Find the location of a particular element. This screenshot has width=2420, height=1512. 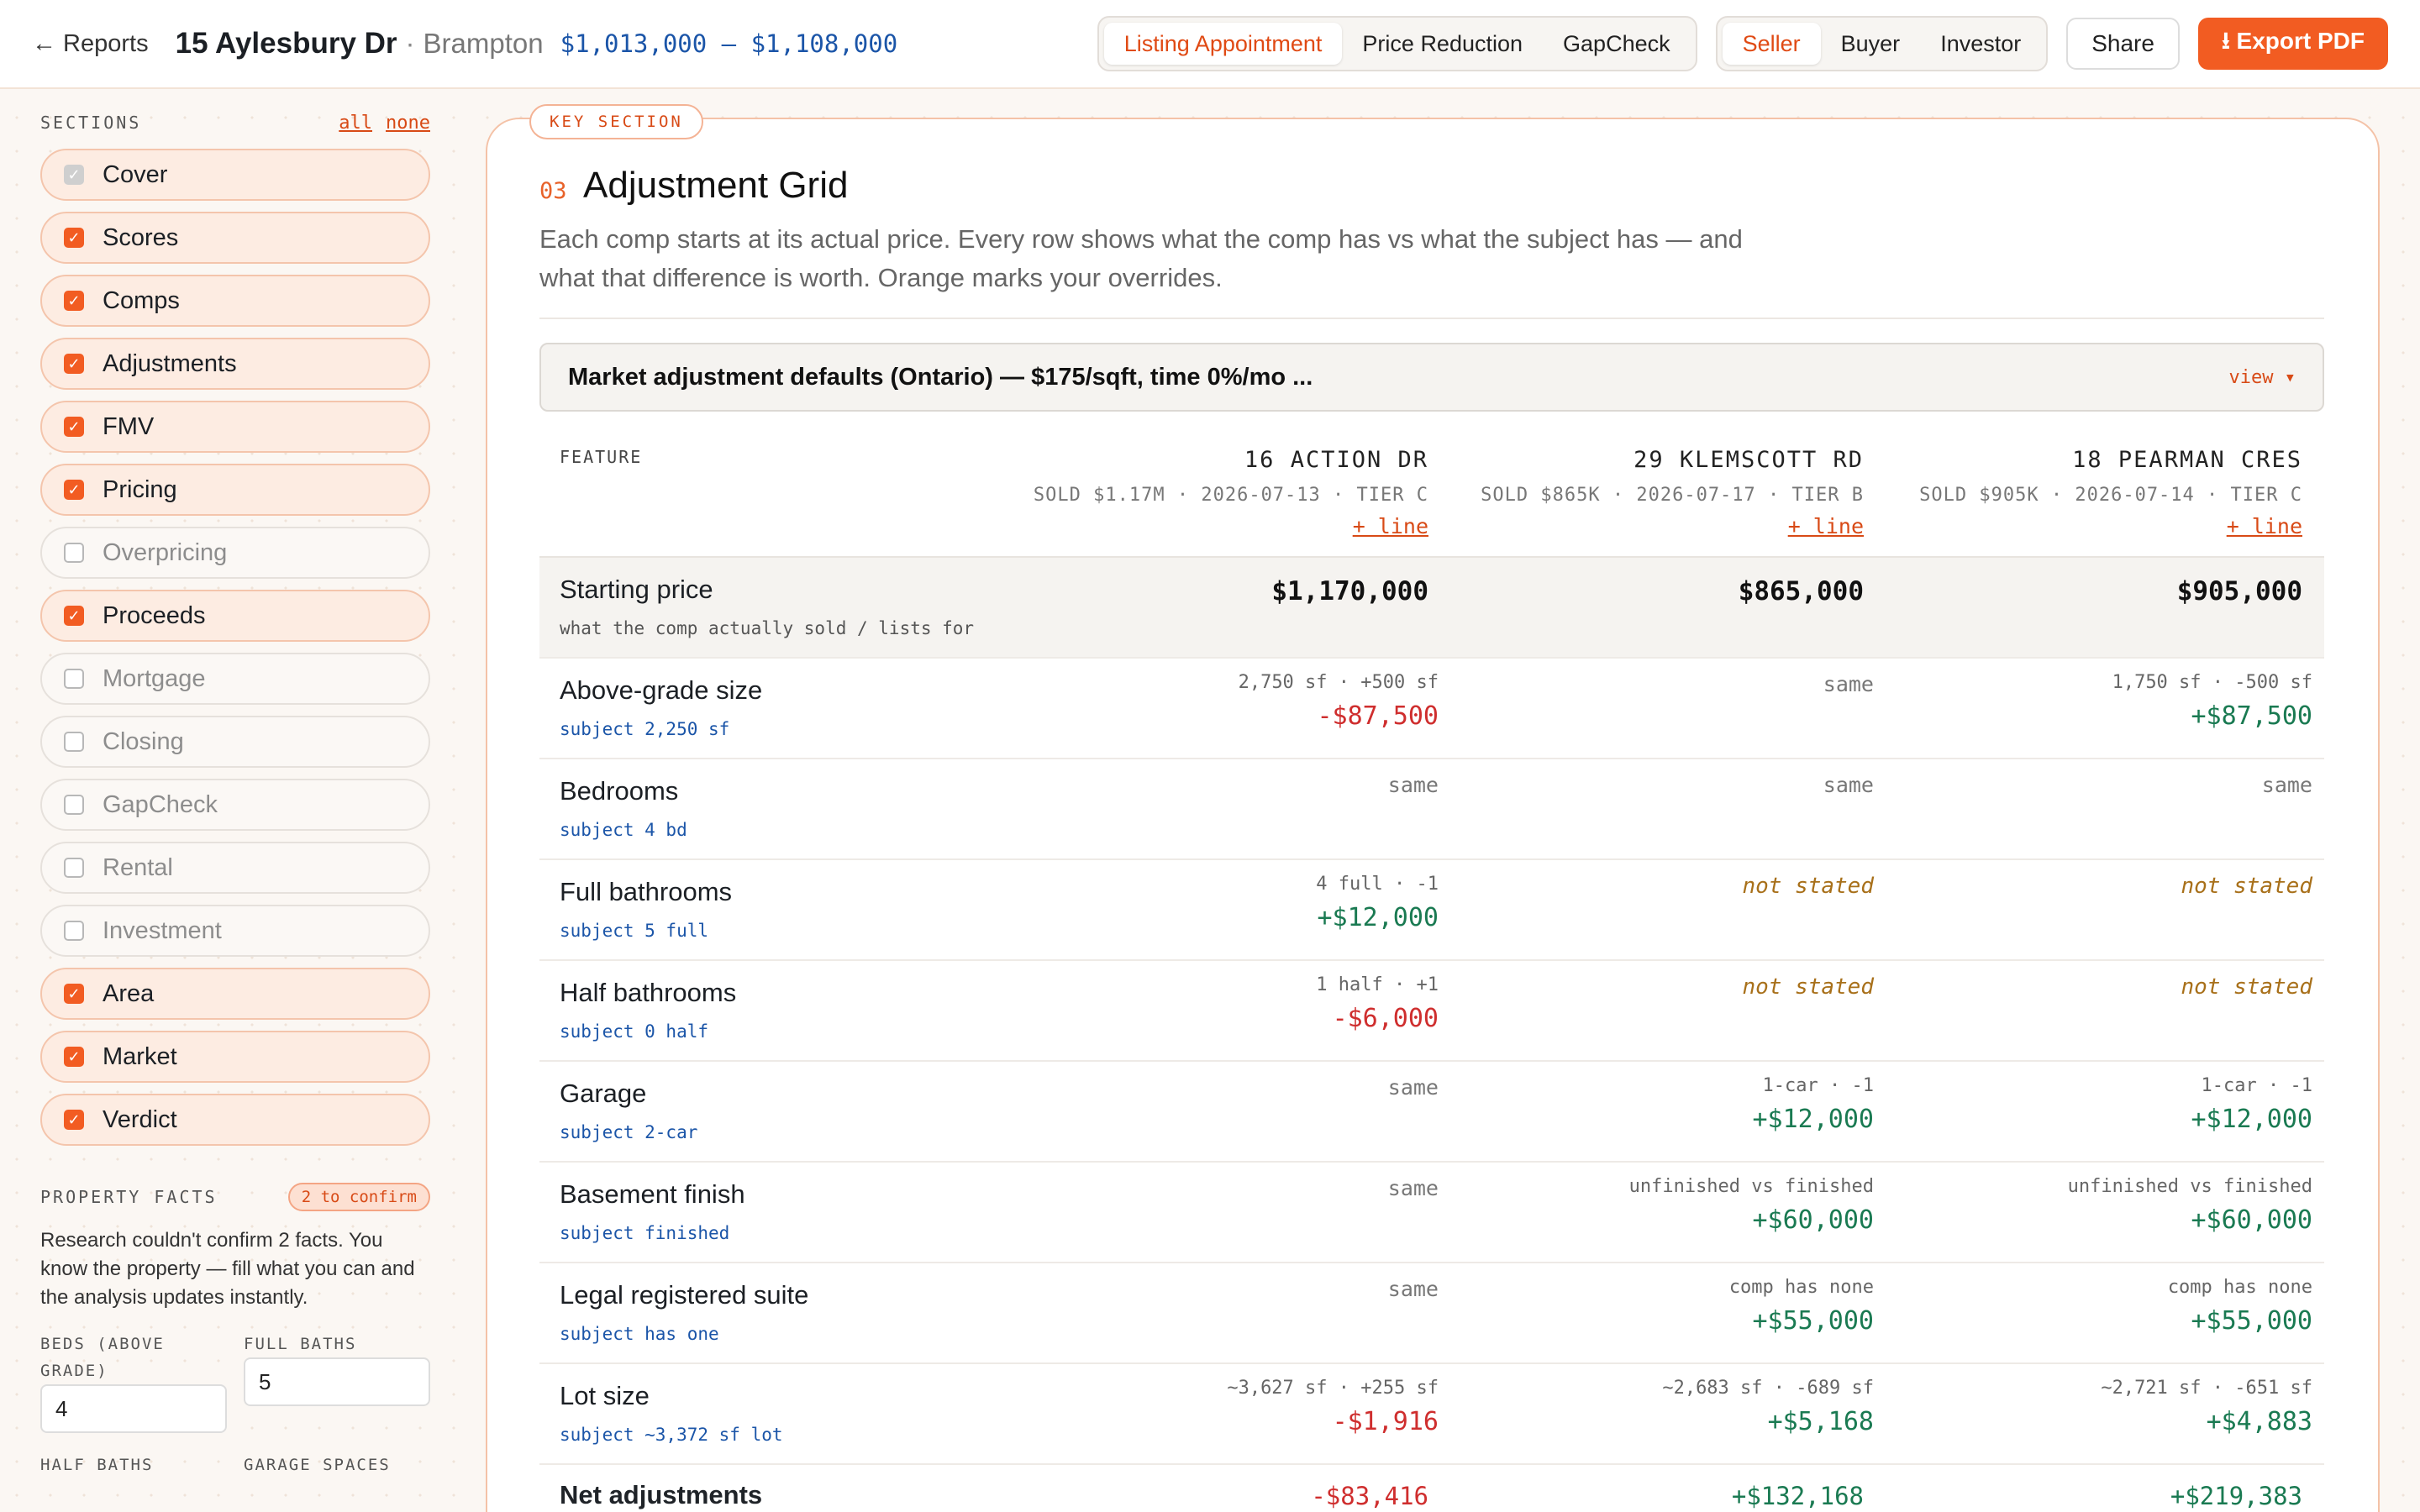

adjustment-amount: +$55,000 is located at coordinates (1813, 1321).